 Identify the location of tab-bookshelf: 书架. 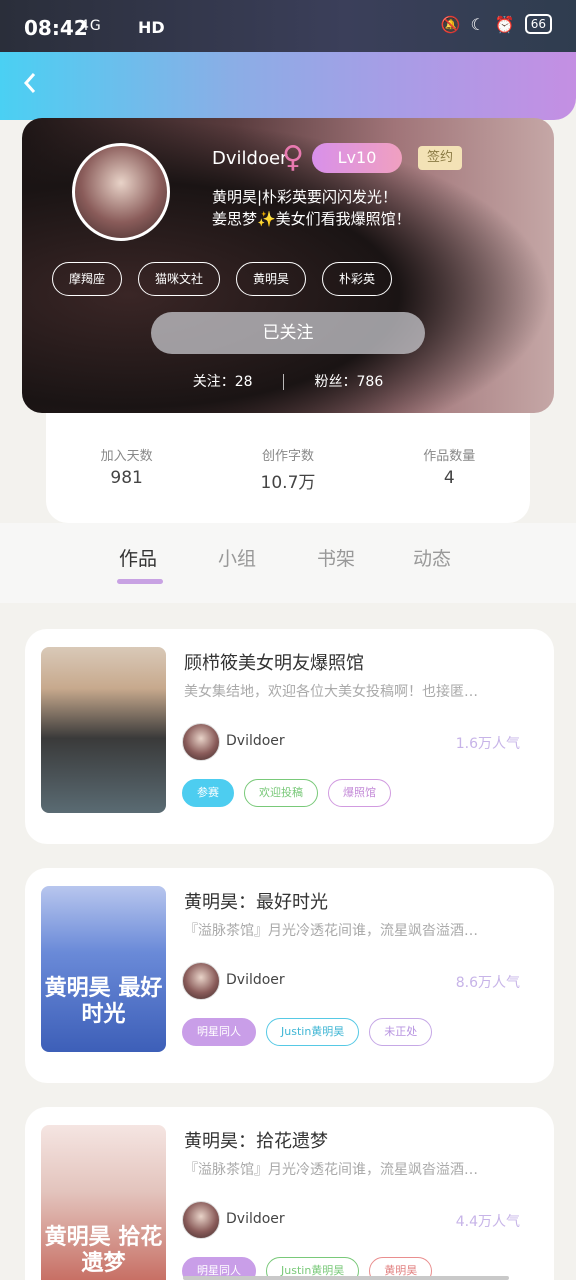
(336, 557).